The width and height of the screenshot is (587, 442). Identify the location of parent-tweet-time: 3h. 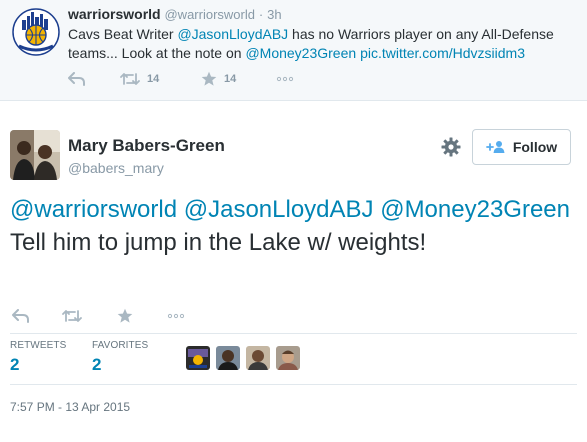
(274, 14).